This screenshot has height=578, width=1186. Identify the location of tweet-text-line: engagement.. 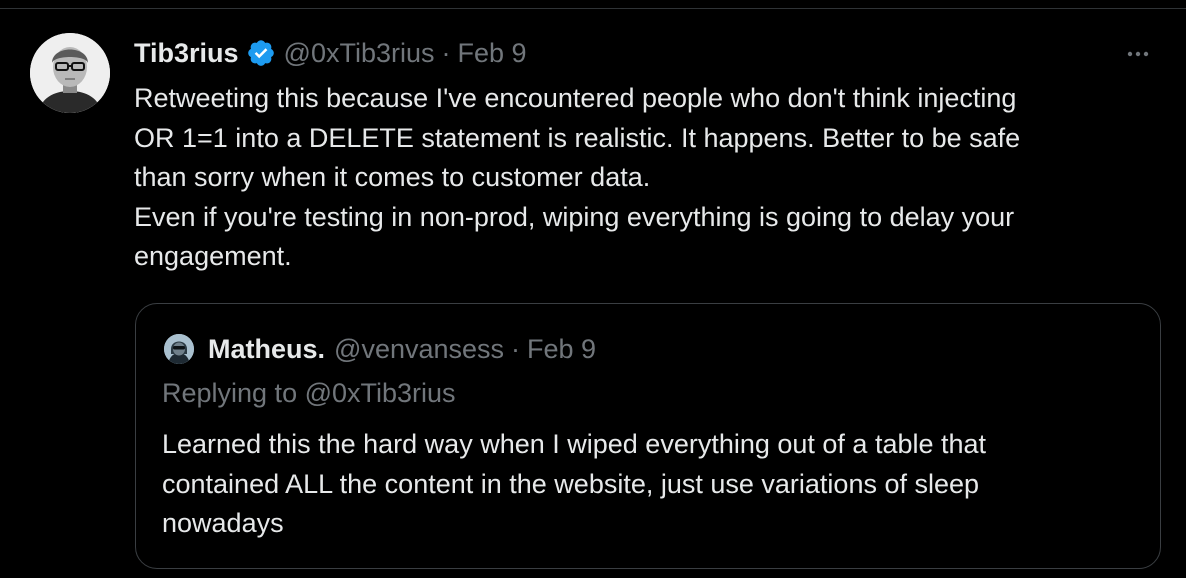
(213, 256).